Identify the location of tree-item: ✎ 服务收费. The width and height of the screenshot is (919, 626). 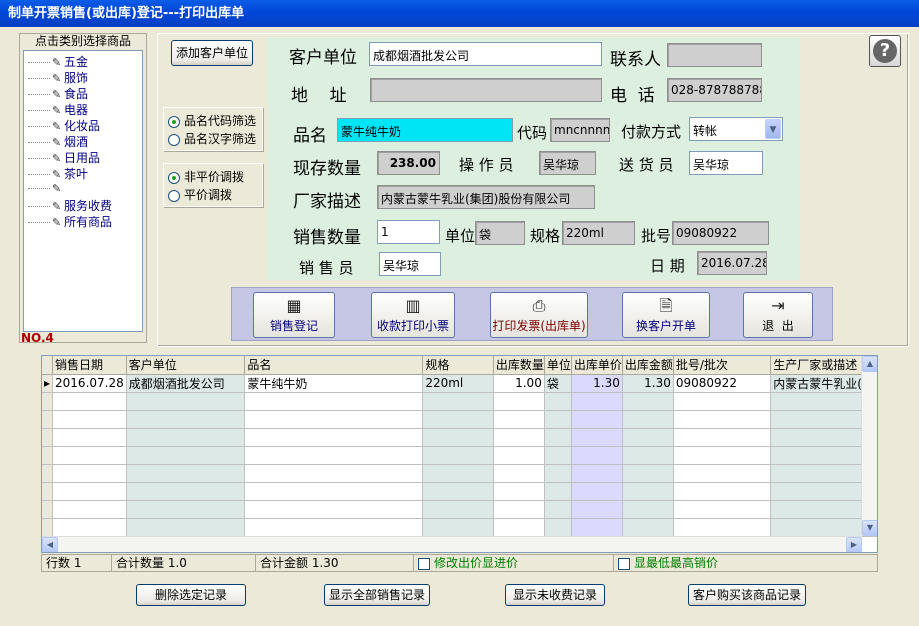
(70, 205).